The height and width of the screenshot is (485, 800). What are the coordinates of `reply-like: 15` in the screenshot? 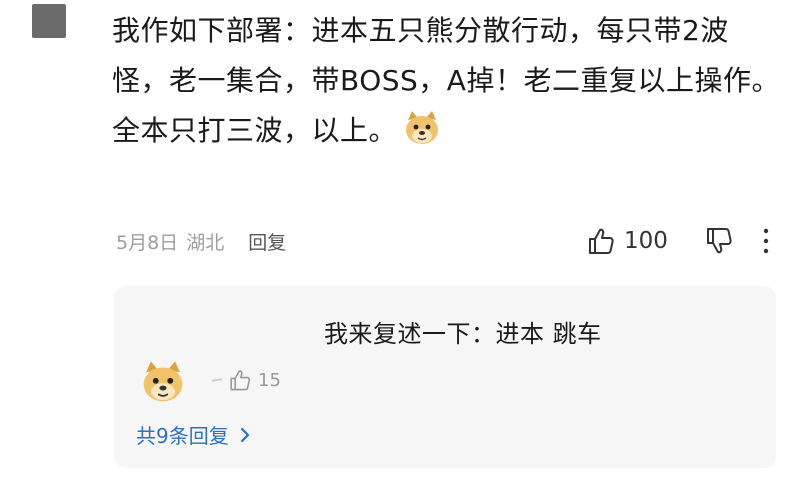 It's located at (246, 380).